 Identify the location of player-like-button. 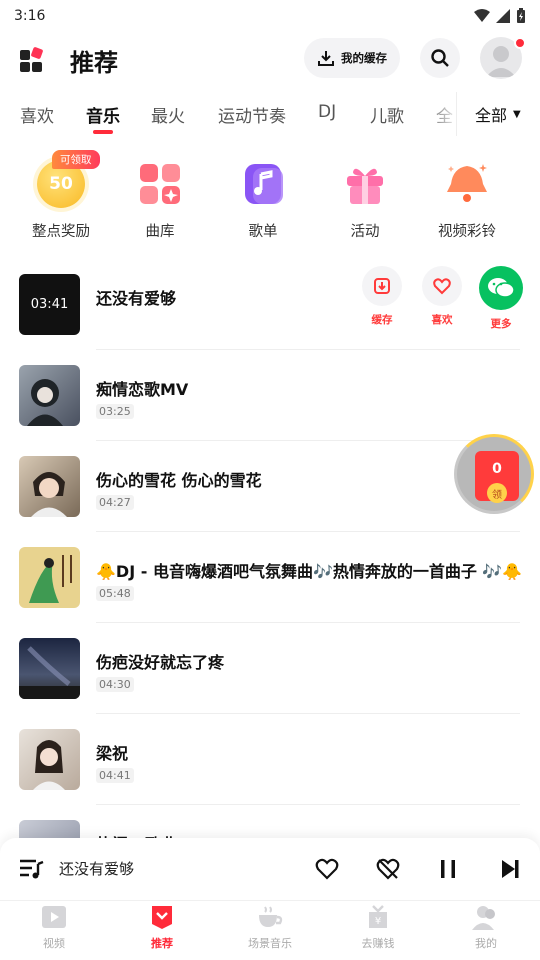
(327, 869).